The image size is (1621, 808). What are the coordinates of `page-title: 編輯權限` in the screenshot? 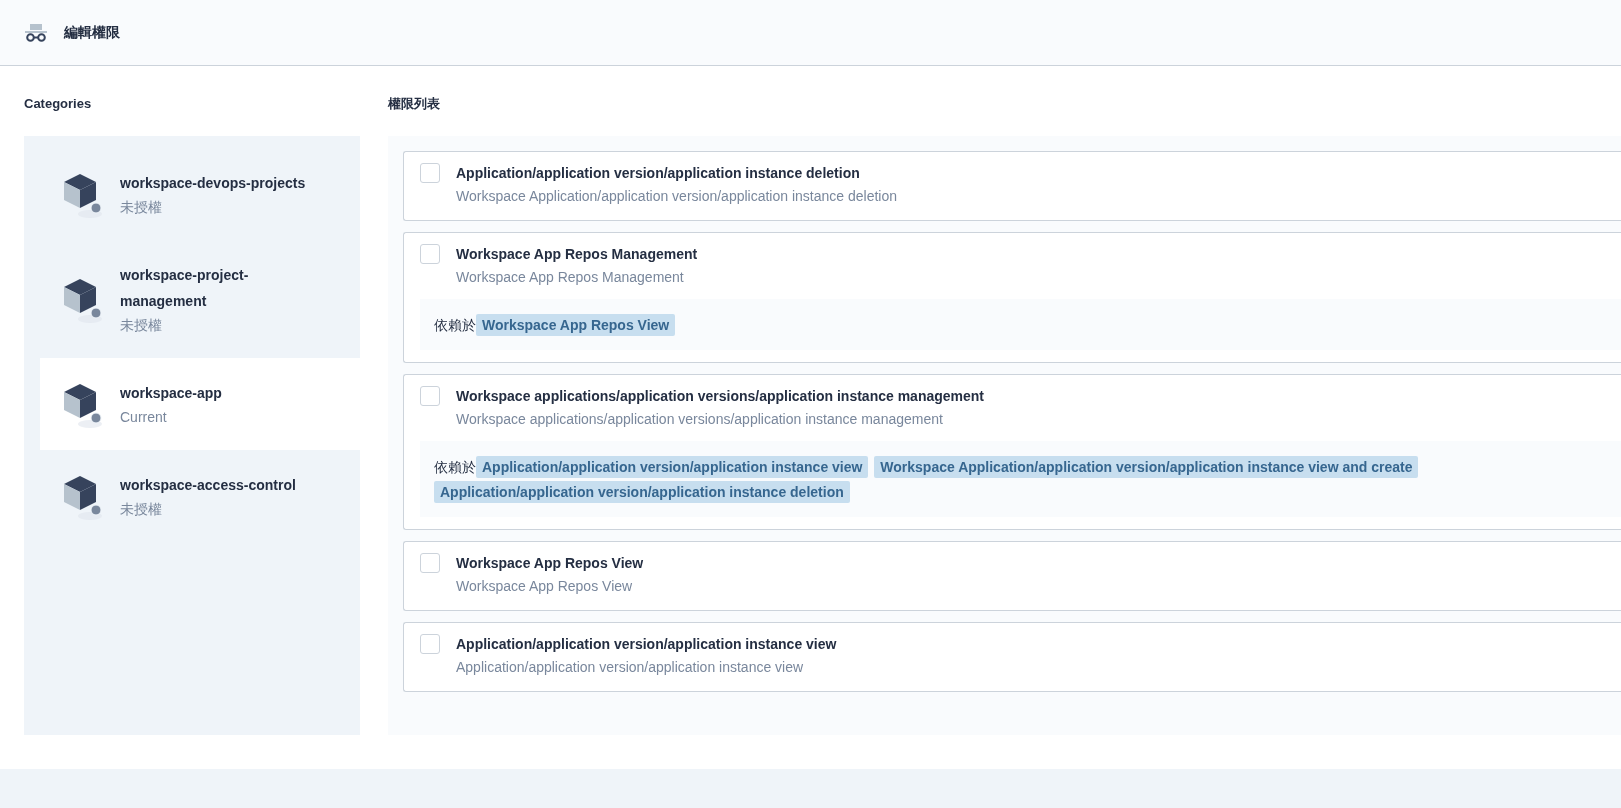 It's located at (92, 32).